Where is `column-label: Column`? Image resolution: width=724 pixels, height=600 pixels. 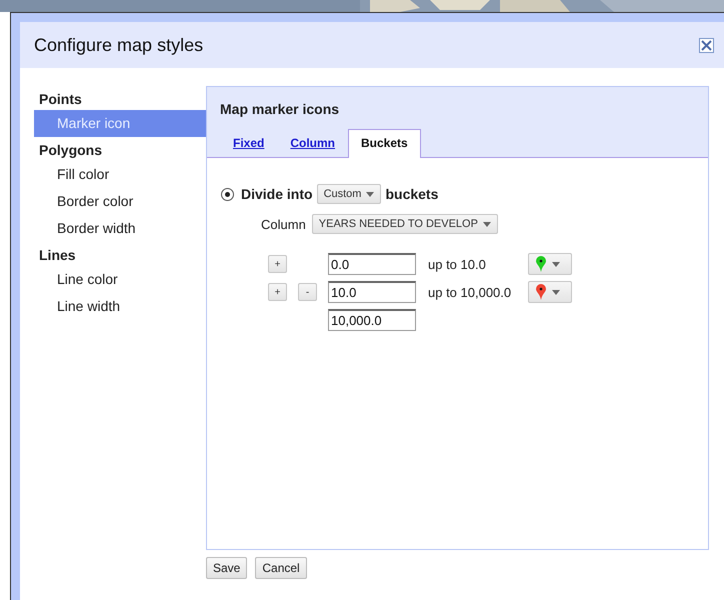
column-label: Column is located at coordinates (283, 224).